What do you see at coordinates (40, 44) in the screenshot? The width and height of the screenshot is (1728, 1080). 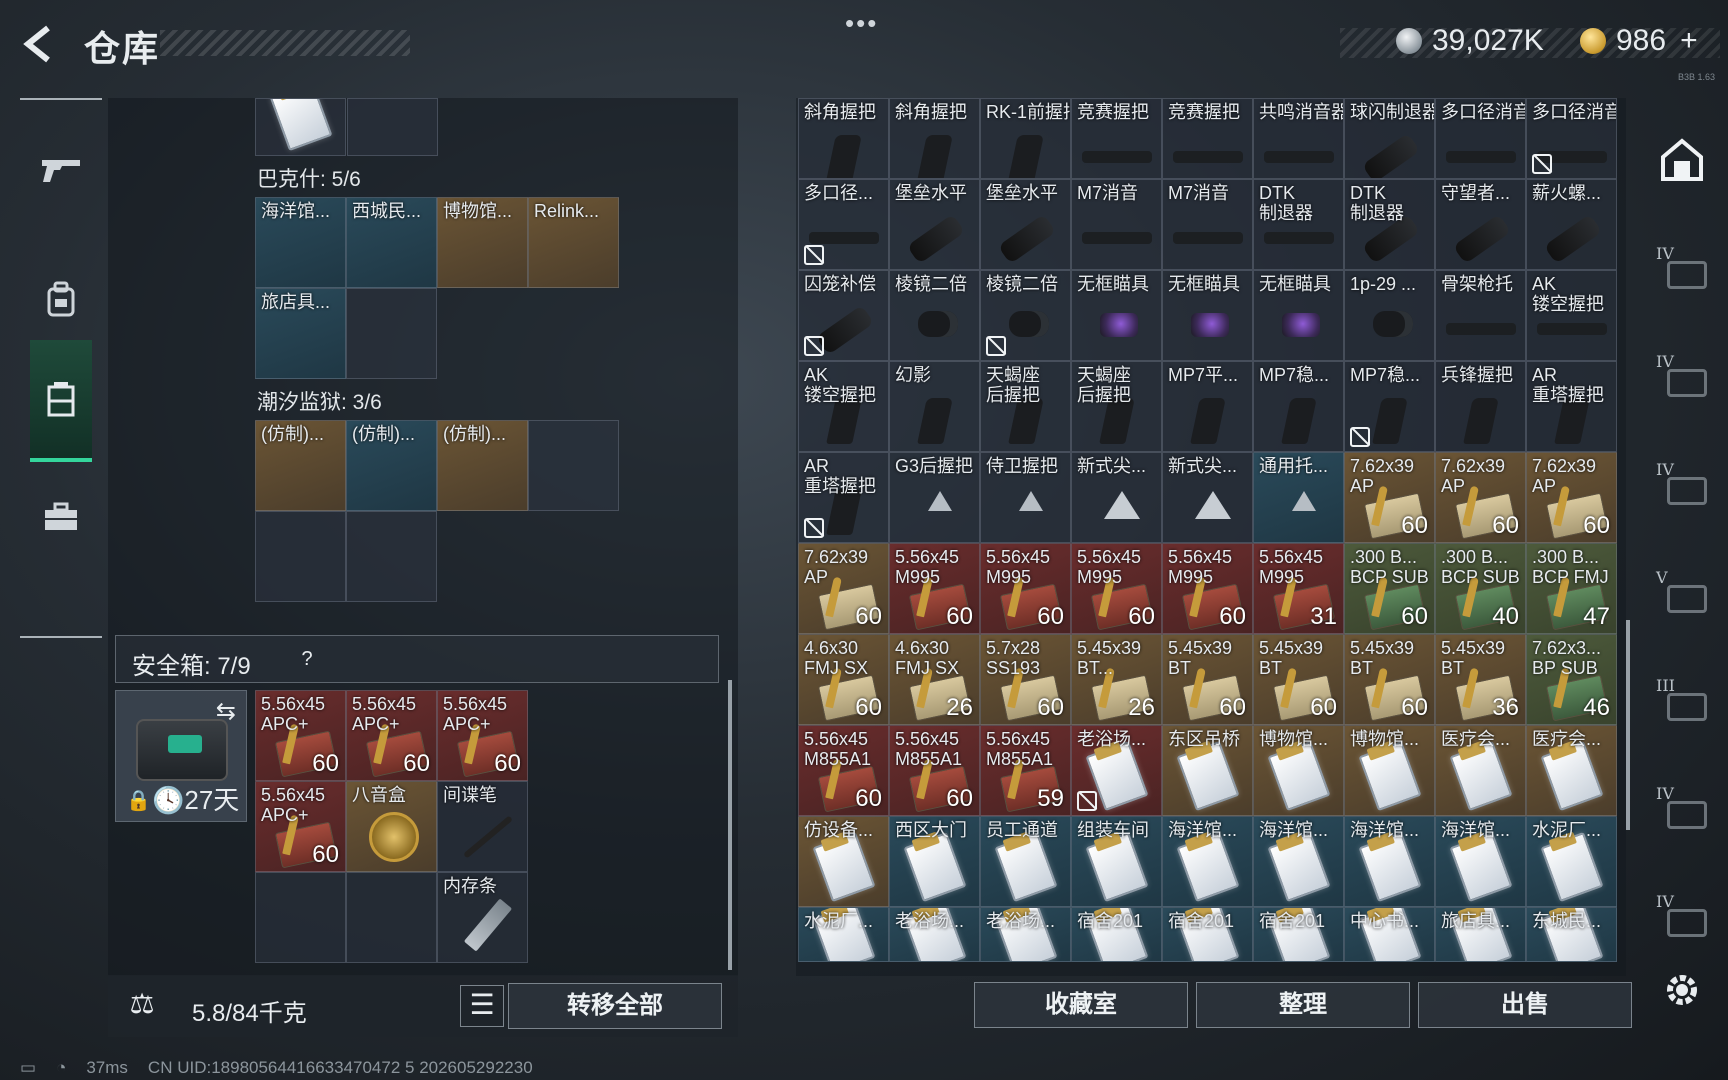 I see `back-arrow-icon` at bounding box center [40, 44].